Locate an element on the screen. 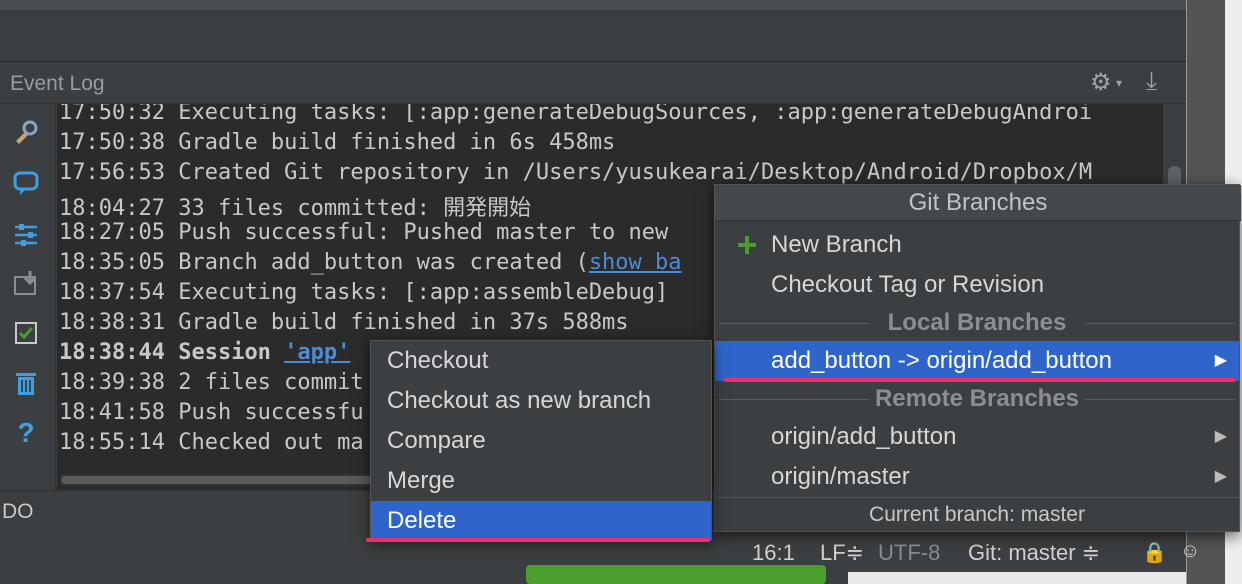 Image resolution: width=1242 pixels, height=584 pixels. panel-title: Event Log is located at coordinates (57, 83).